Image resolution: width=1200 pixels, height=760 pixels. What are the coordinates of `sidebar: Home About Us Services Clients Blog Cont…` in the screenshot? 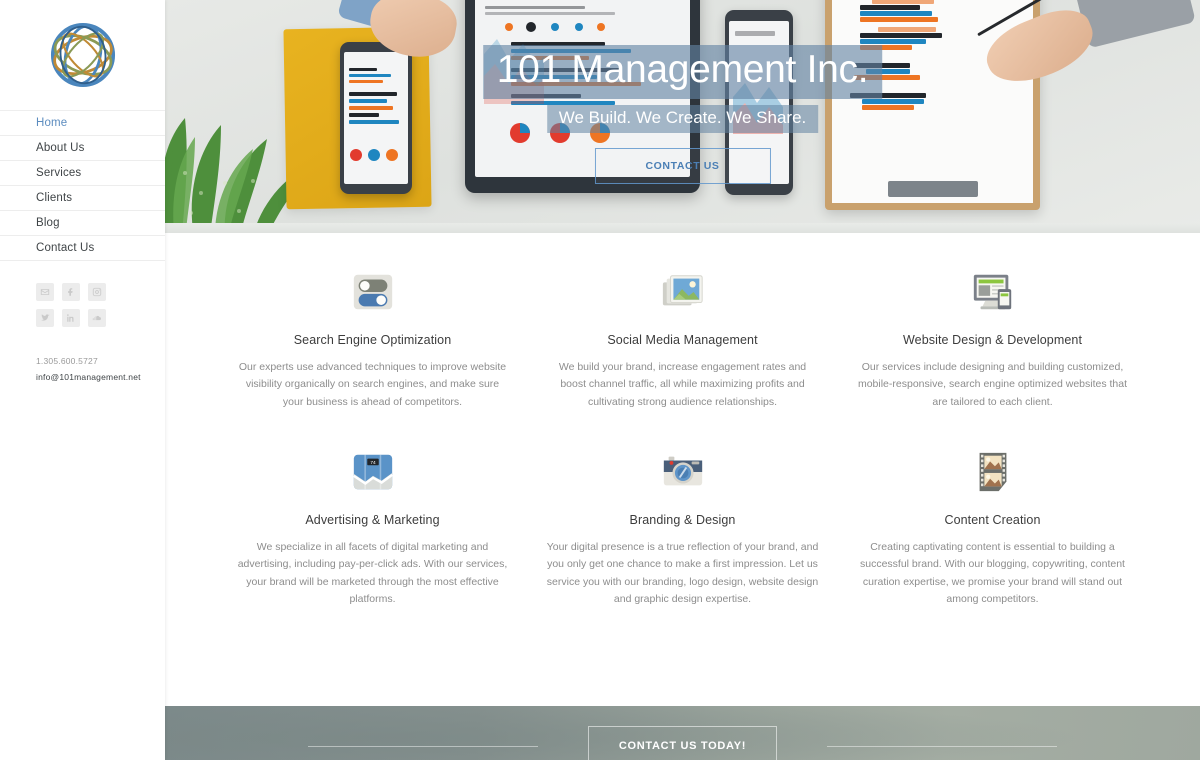 It's located at (82, 380).